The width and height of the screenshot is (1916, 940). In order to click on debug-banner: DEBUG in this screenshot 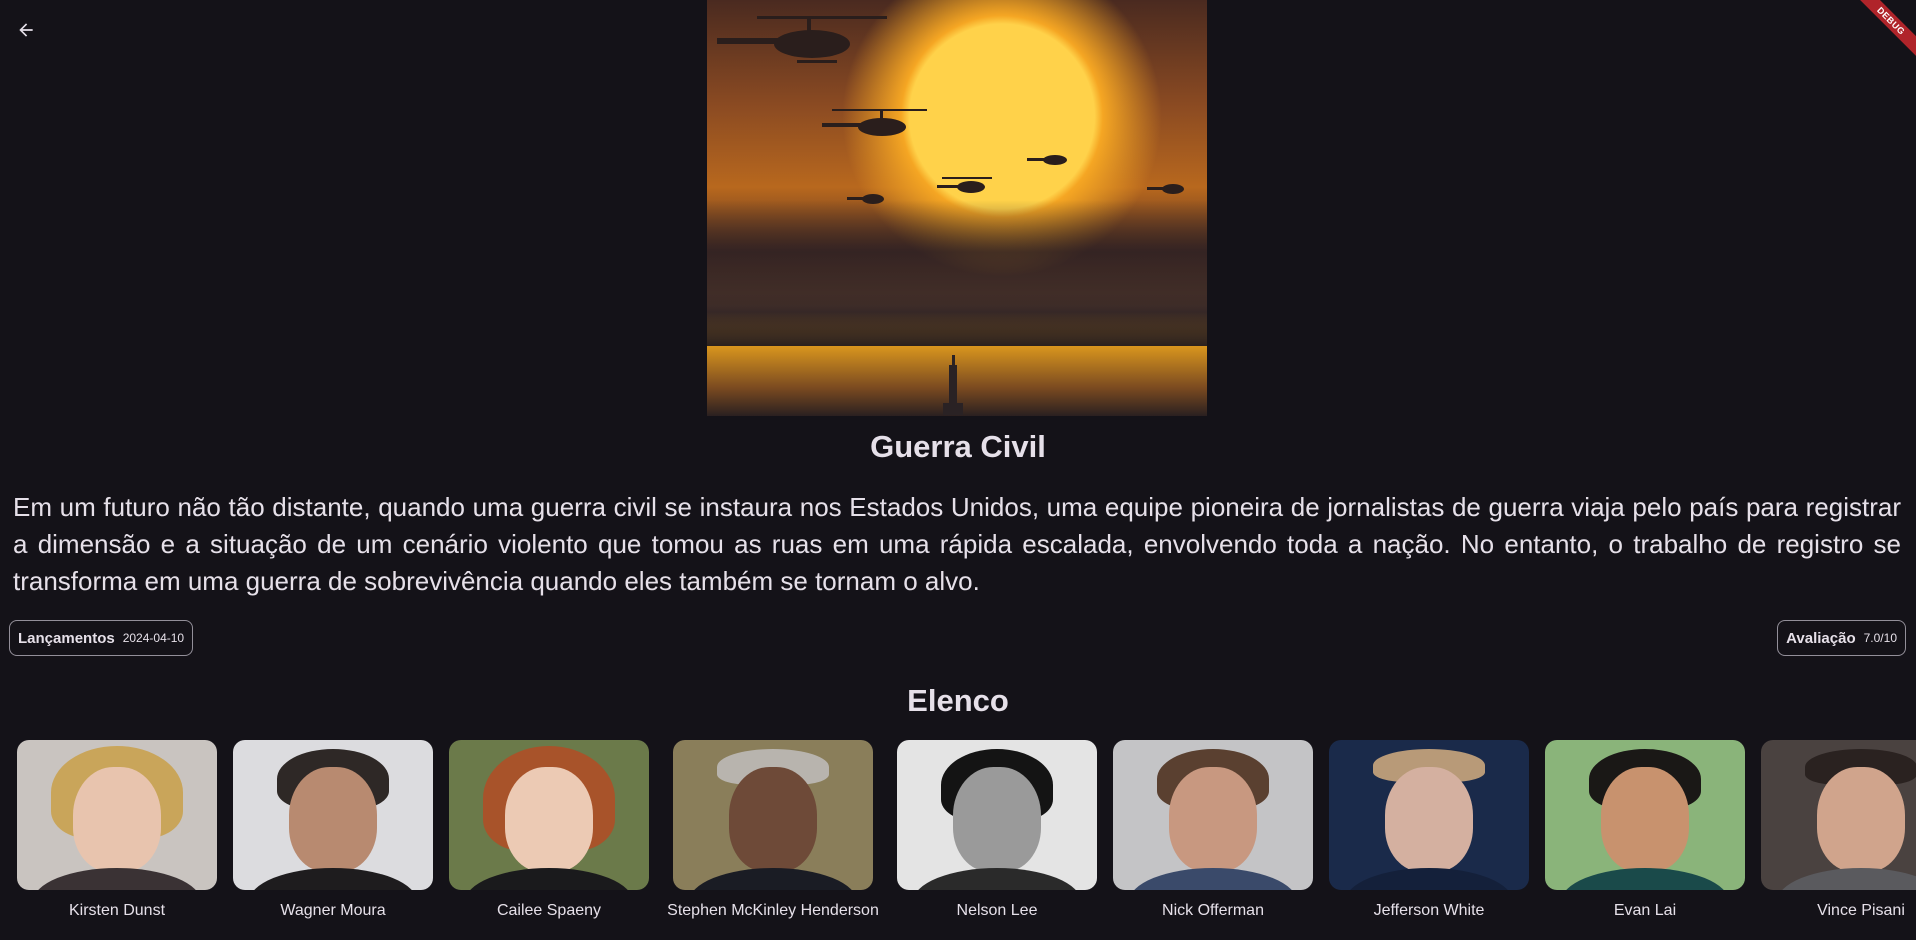, I will do `click(1876, 40)`.